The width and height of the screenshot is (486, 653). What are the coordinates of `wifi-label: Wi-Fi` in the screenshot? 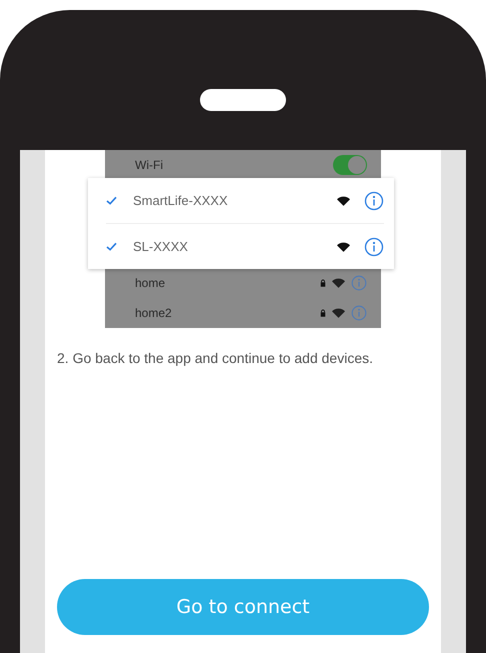 It's located at (149, 165).